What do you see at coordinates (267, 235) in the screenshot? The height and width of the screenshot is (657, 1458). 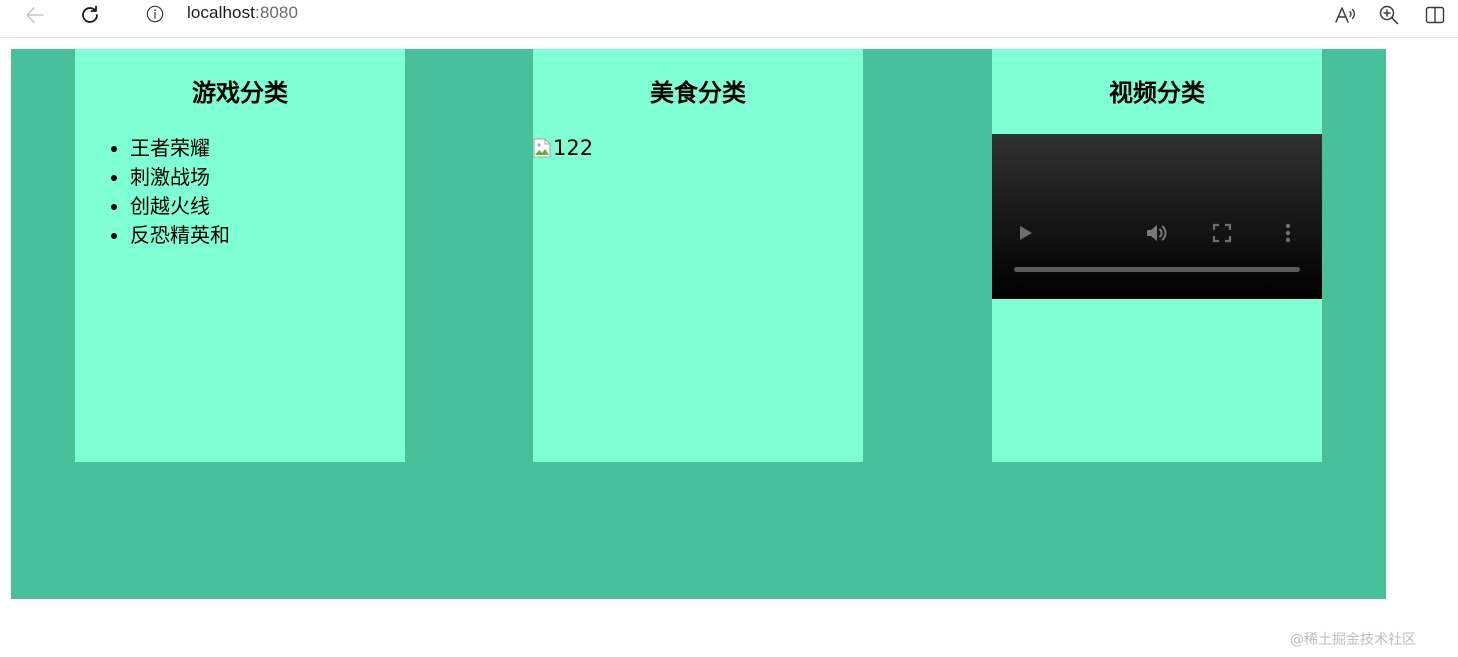 I see `list-item: 反恐精英和` at bounding box center [267, 235].